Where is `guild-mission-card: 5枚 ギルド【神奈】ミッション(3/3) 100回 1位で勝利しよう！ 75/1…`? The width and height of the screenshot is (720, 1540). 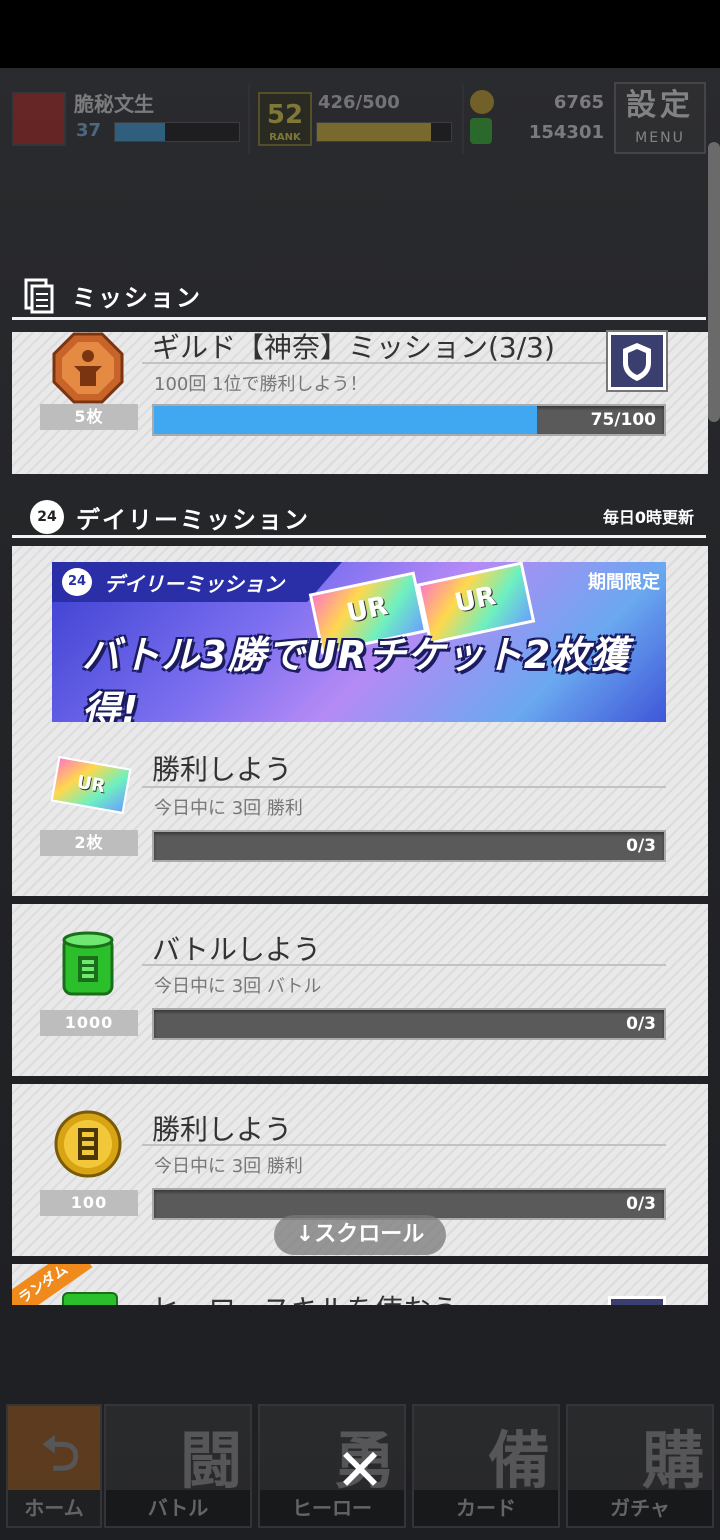
guild-mission-card: 5枚 ギルド【神奈】ミッション(3/3) 100回 1位で勝利しよう！ 75/1… is located at coordinates (360, 402).